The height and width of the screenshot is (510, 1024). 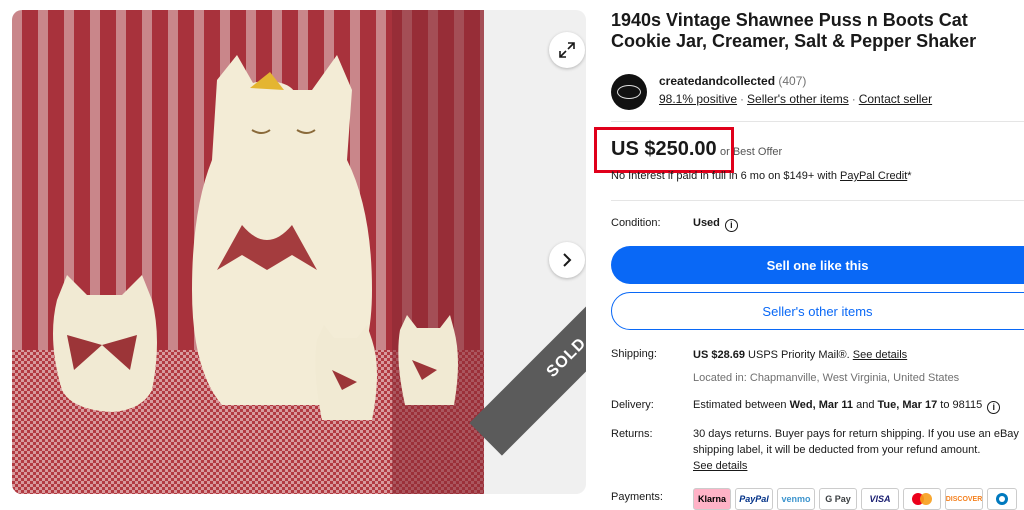 I want to click on paypal-credit-link: PayPal Credit, so click(x=873, y=176).